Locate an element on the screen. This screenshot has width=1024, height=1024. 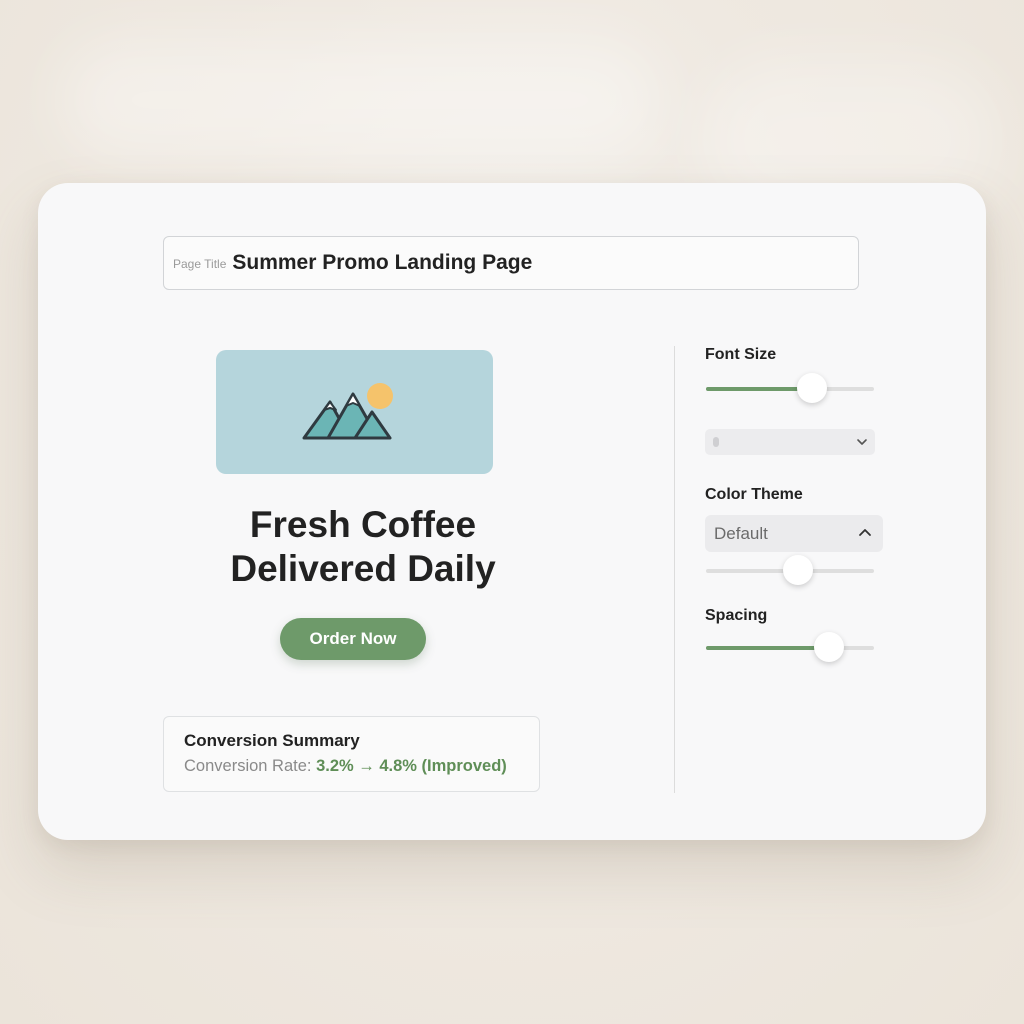
order-now-button: Order Now is located at coordinates (353, 639).